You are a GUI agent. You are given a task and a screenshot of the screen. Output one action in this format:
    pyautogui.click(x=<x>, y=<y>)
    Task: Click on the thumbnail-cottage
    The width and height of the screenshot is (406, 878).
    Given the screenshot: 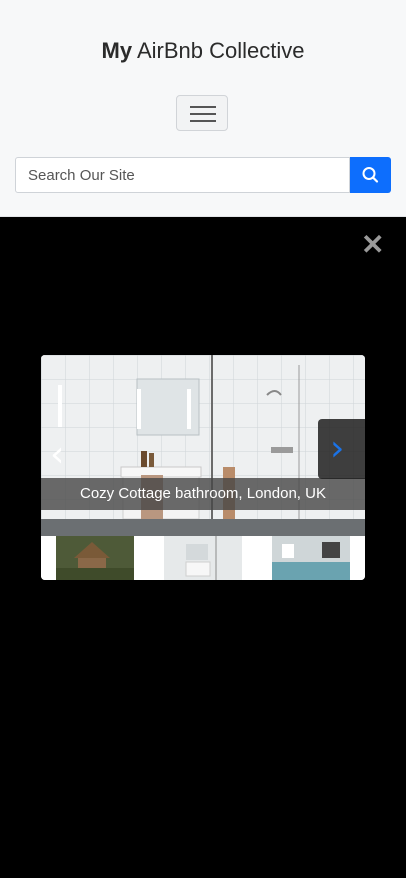 What is the action you would take?
    pyautogui.click(x=95, y=558)
    